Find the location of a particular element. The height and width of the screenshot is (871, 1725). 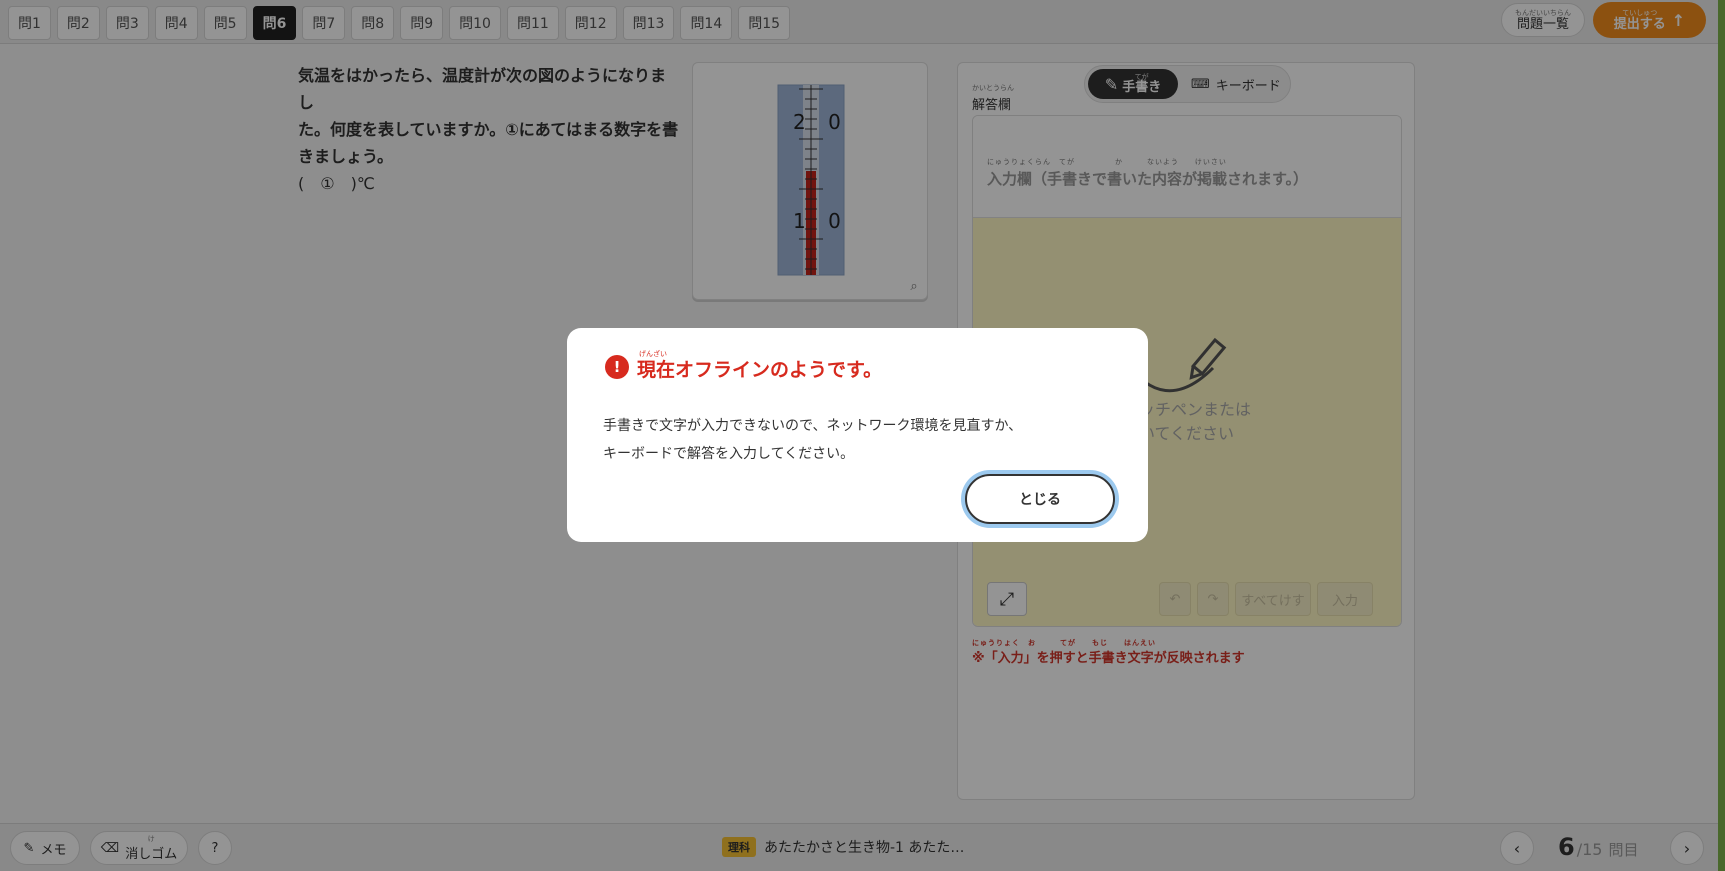

error-icon: ! is located at coordinates (617, 367).